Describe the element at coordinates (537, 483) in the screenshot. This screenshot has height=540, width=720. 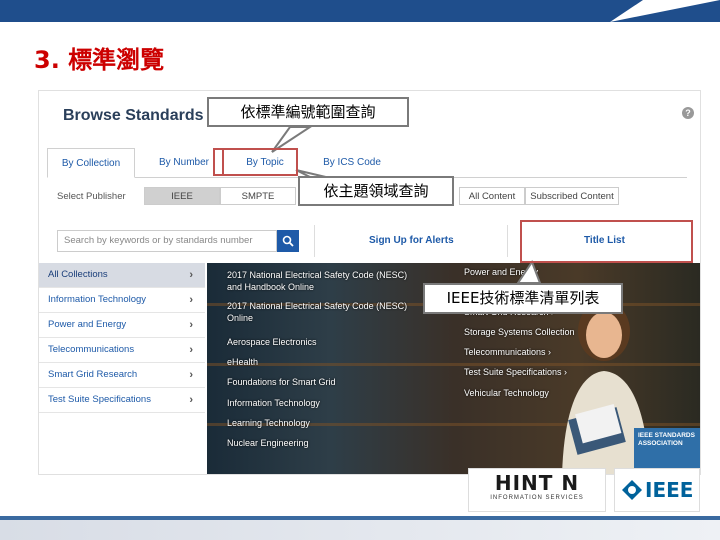
I see `hinton-wordmark: HINT N` at that location.